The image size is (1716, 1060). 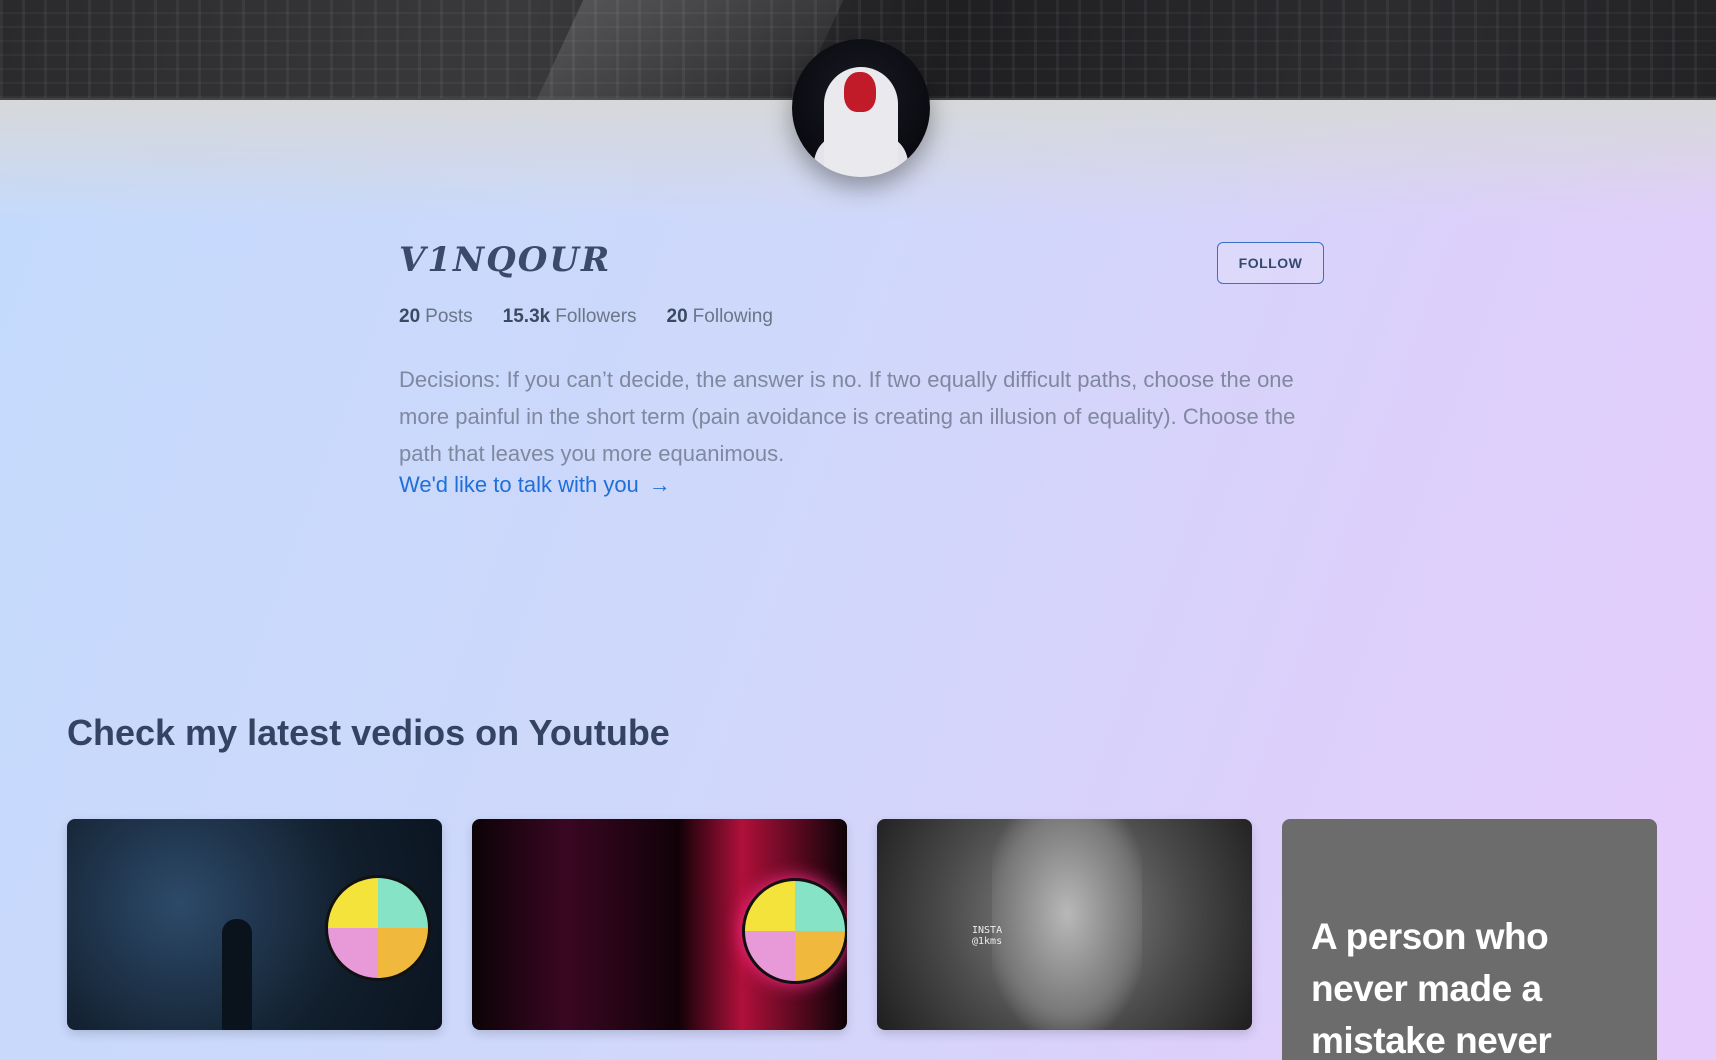 I want to click on stat-following: 20 Following, so click(x=720, y=317).